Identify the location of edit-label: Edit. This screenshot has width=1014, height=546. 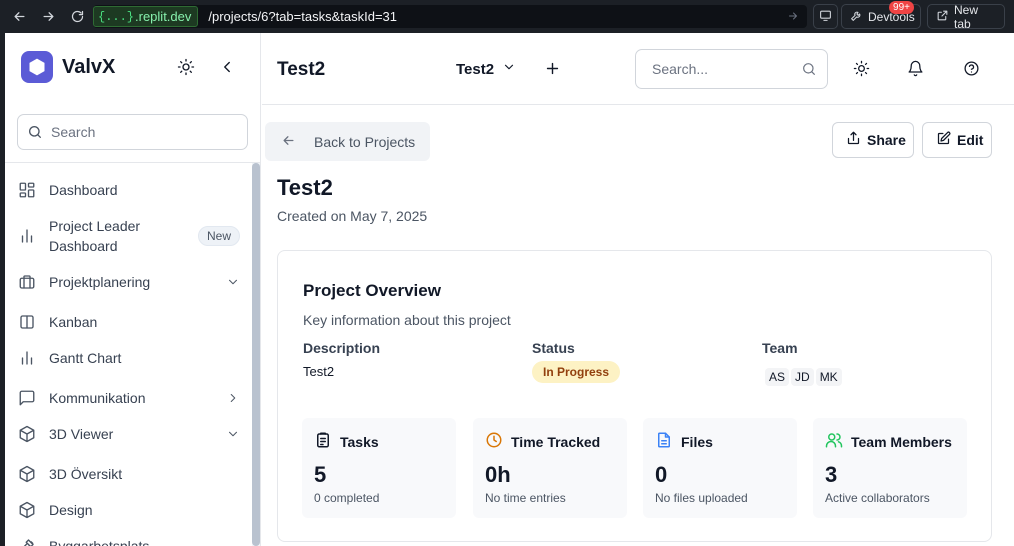
(970, 140).